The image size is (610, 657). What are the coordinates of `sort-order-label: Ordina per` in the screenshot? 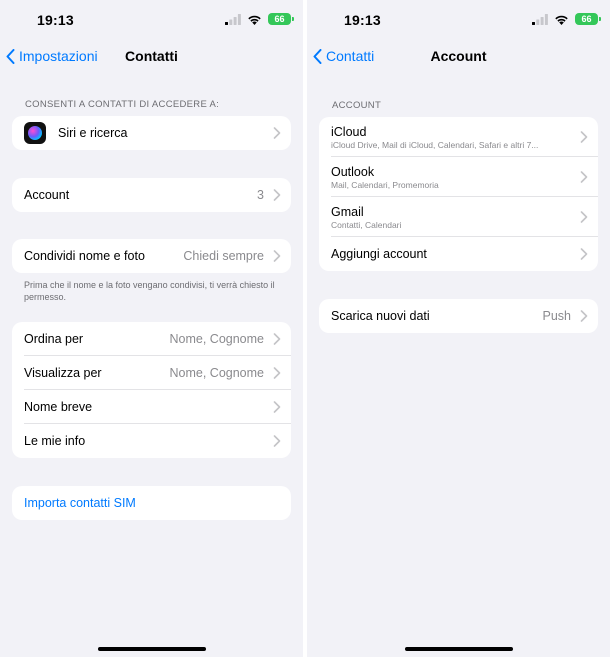 It's located at (54, 339).